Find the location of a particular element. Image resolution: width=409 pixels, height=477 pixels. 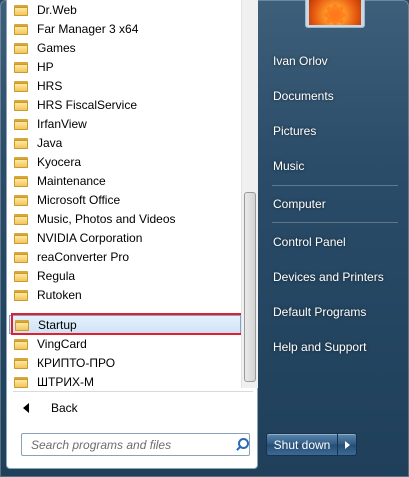

search-input is located at coordinates (129, 444).